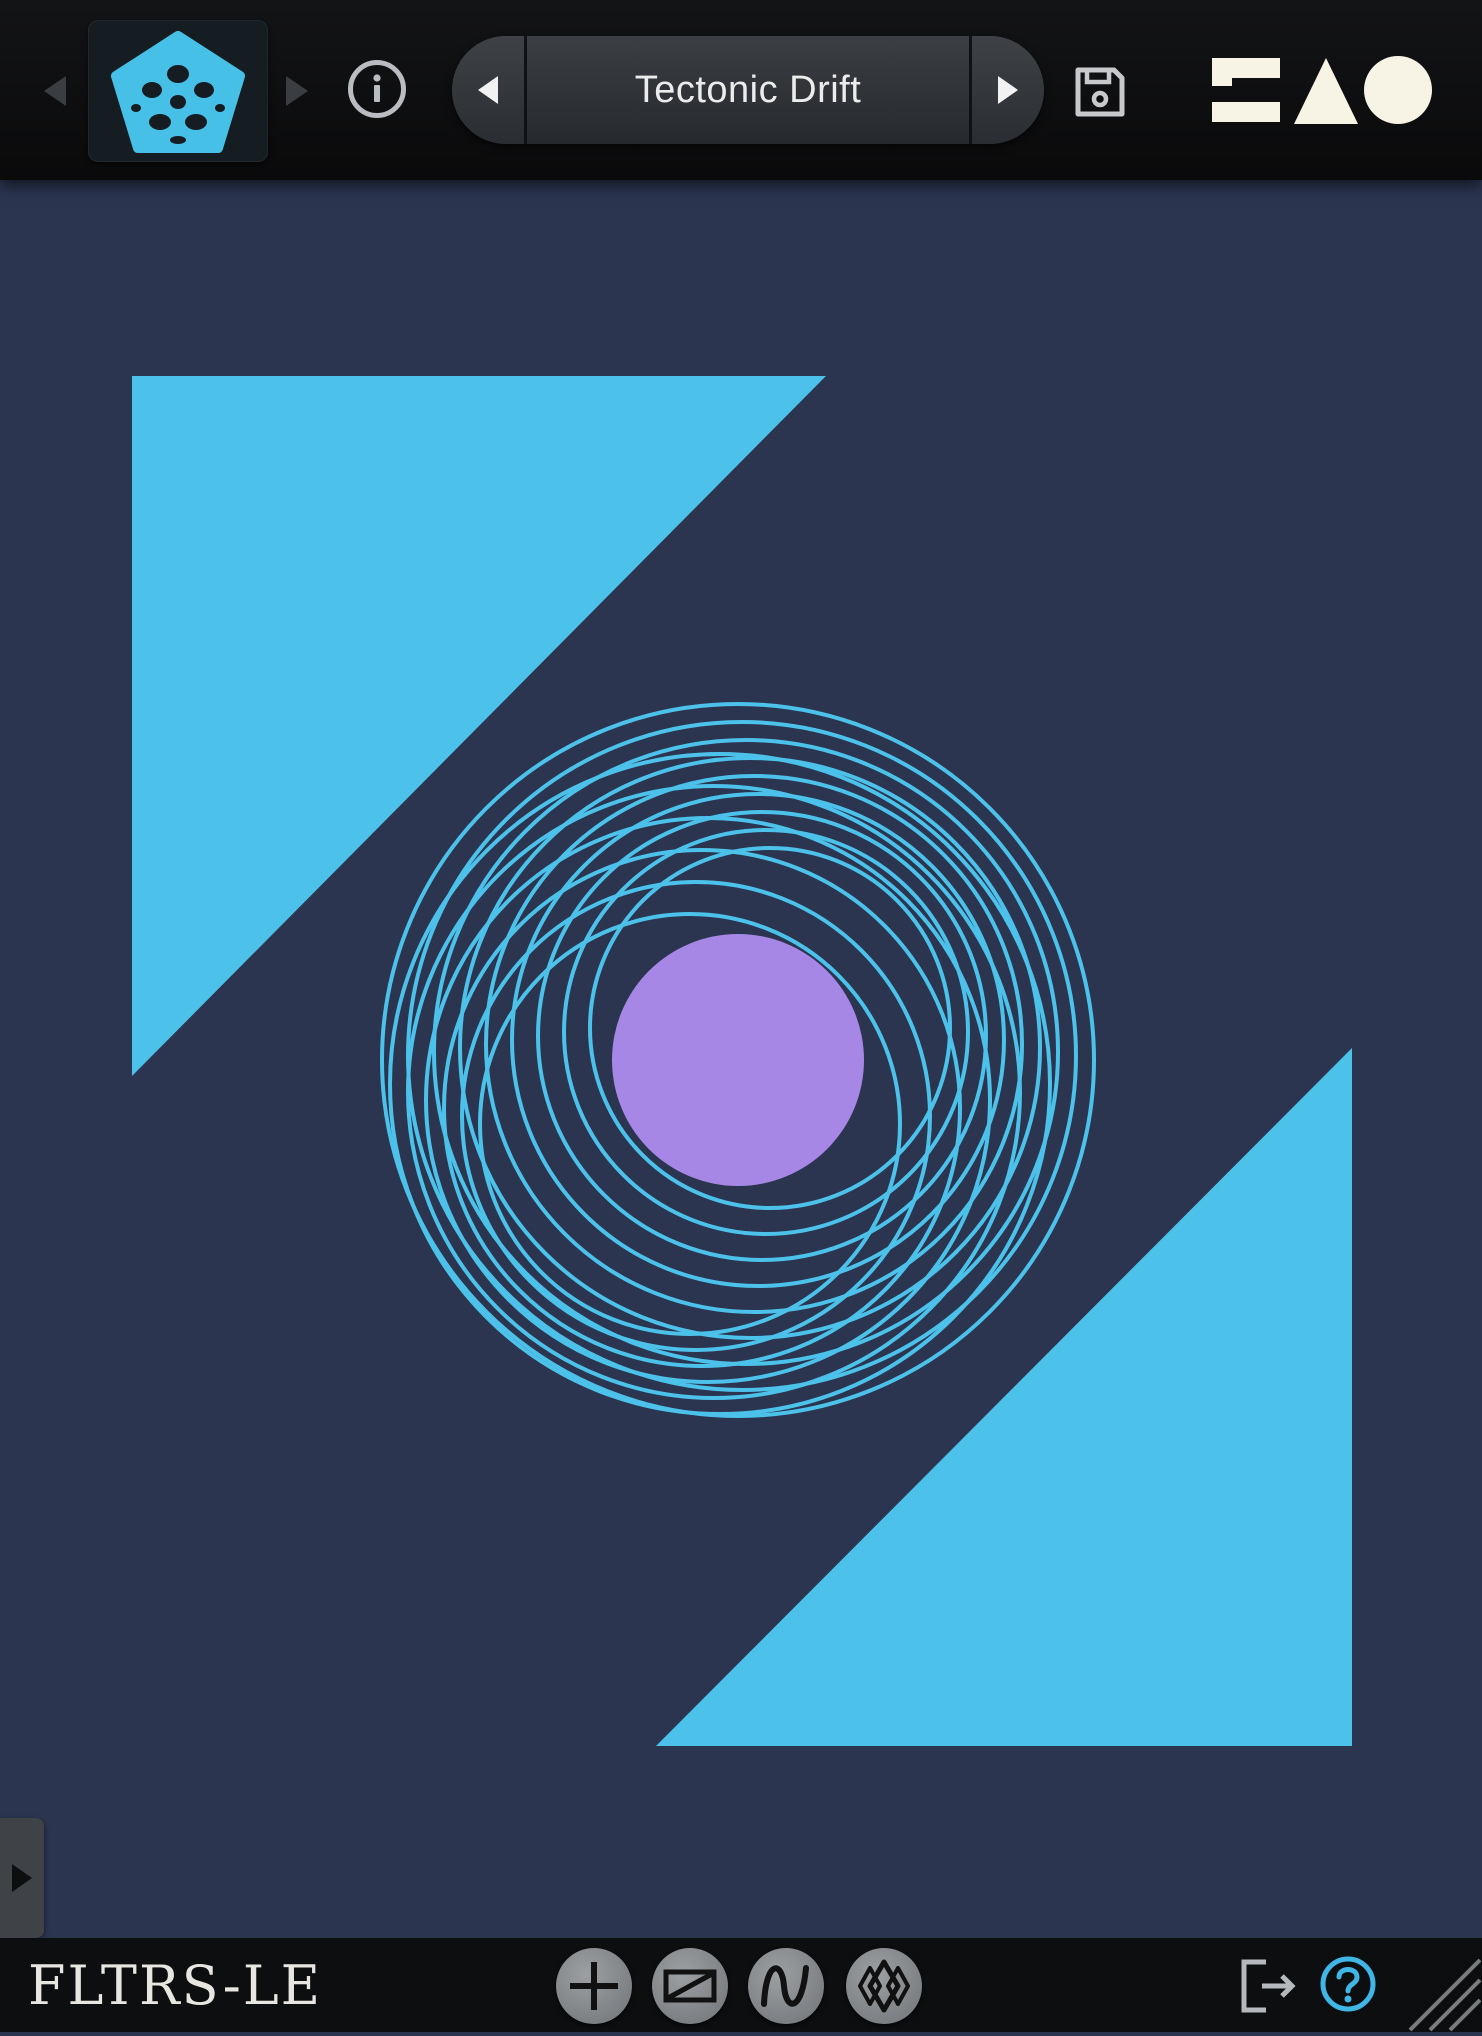  I want to click on help-button, so click(1348, 1986).